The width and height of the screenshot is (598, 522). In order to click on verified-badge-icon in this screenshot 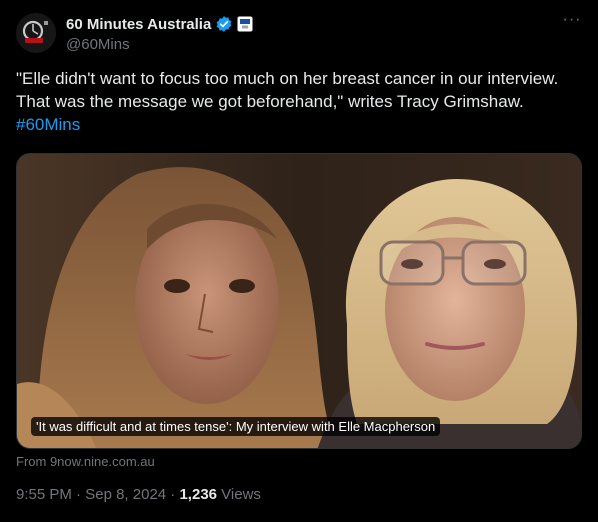, I will do `click(224, 24)`.